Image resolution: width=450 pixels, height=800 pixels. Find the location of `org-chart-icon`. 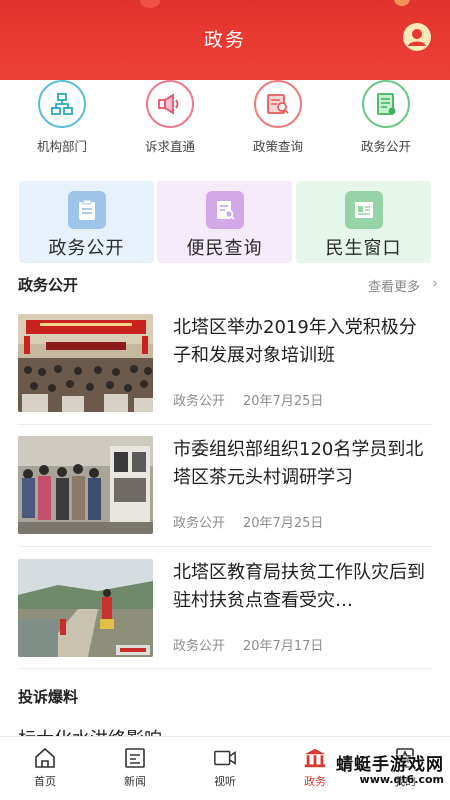

org-chart-icon is located at coordinates (62, 104).